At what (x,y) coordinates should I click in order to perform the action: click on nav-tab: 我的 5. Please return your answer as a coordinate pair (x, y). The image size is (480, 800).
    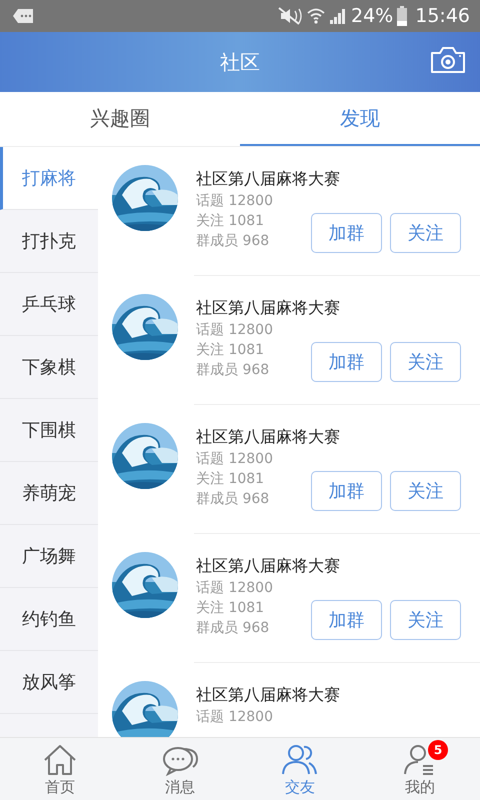
    Looking at the image, I should click on (420, 769).